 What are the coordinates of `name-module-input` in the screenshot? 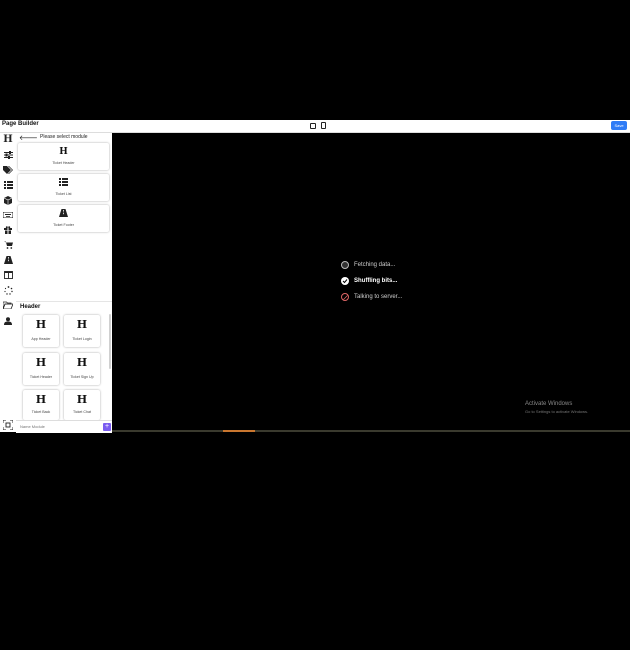 It's located at (62, 426).